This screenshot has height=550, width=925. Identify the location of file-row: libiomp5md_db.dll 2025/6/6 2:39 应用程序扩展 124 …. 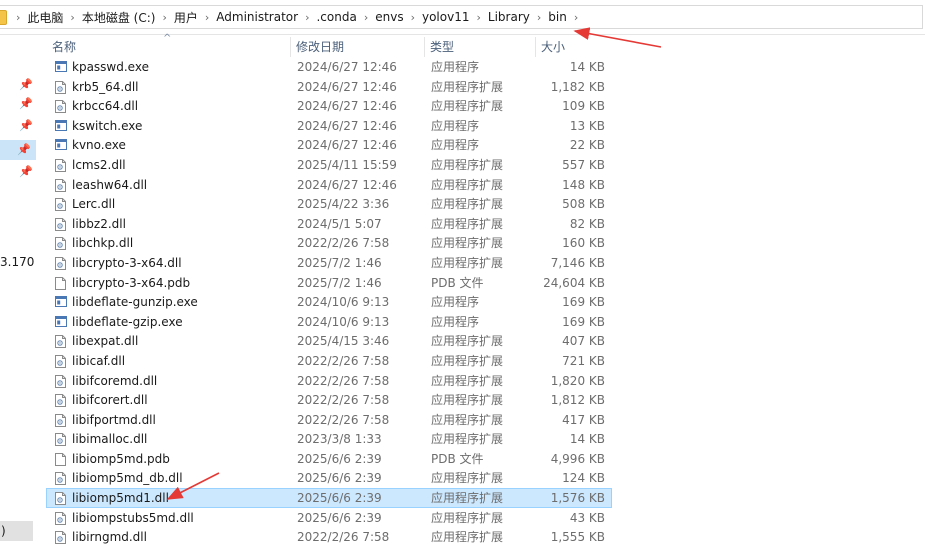
(329, 478).